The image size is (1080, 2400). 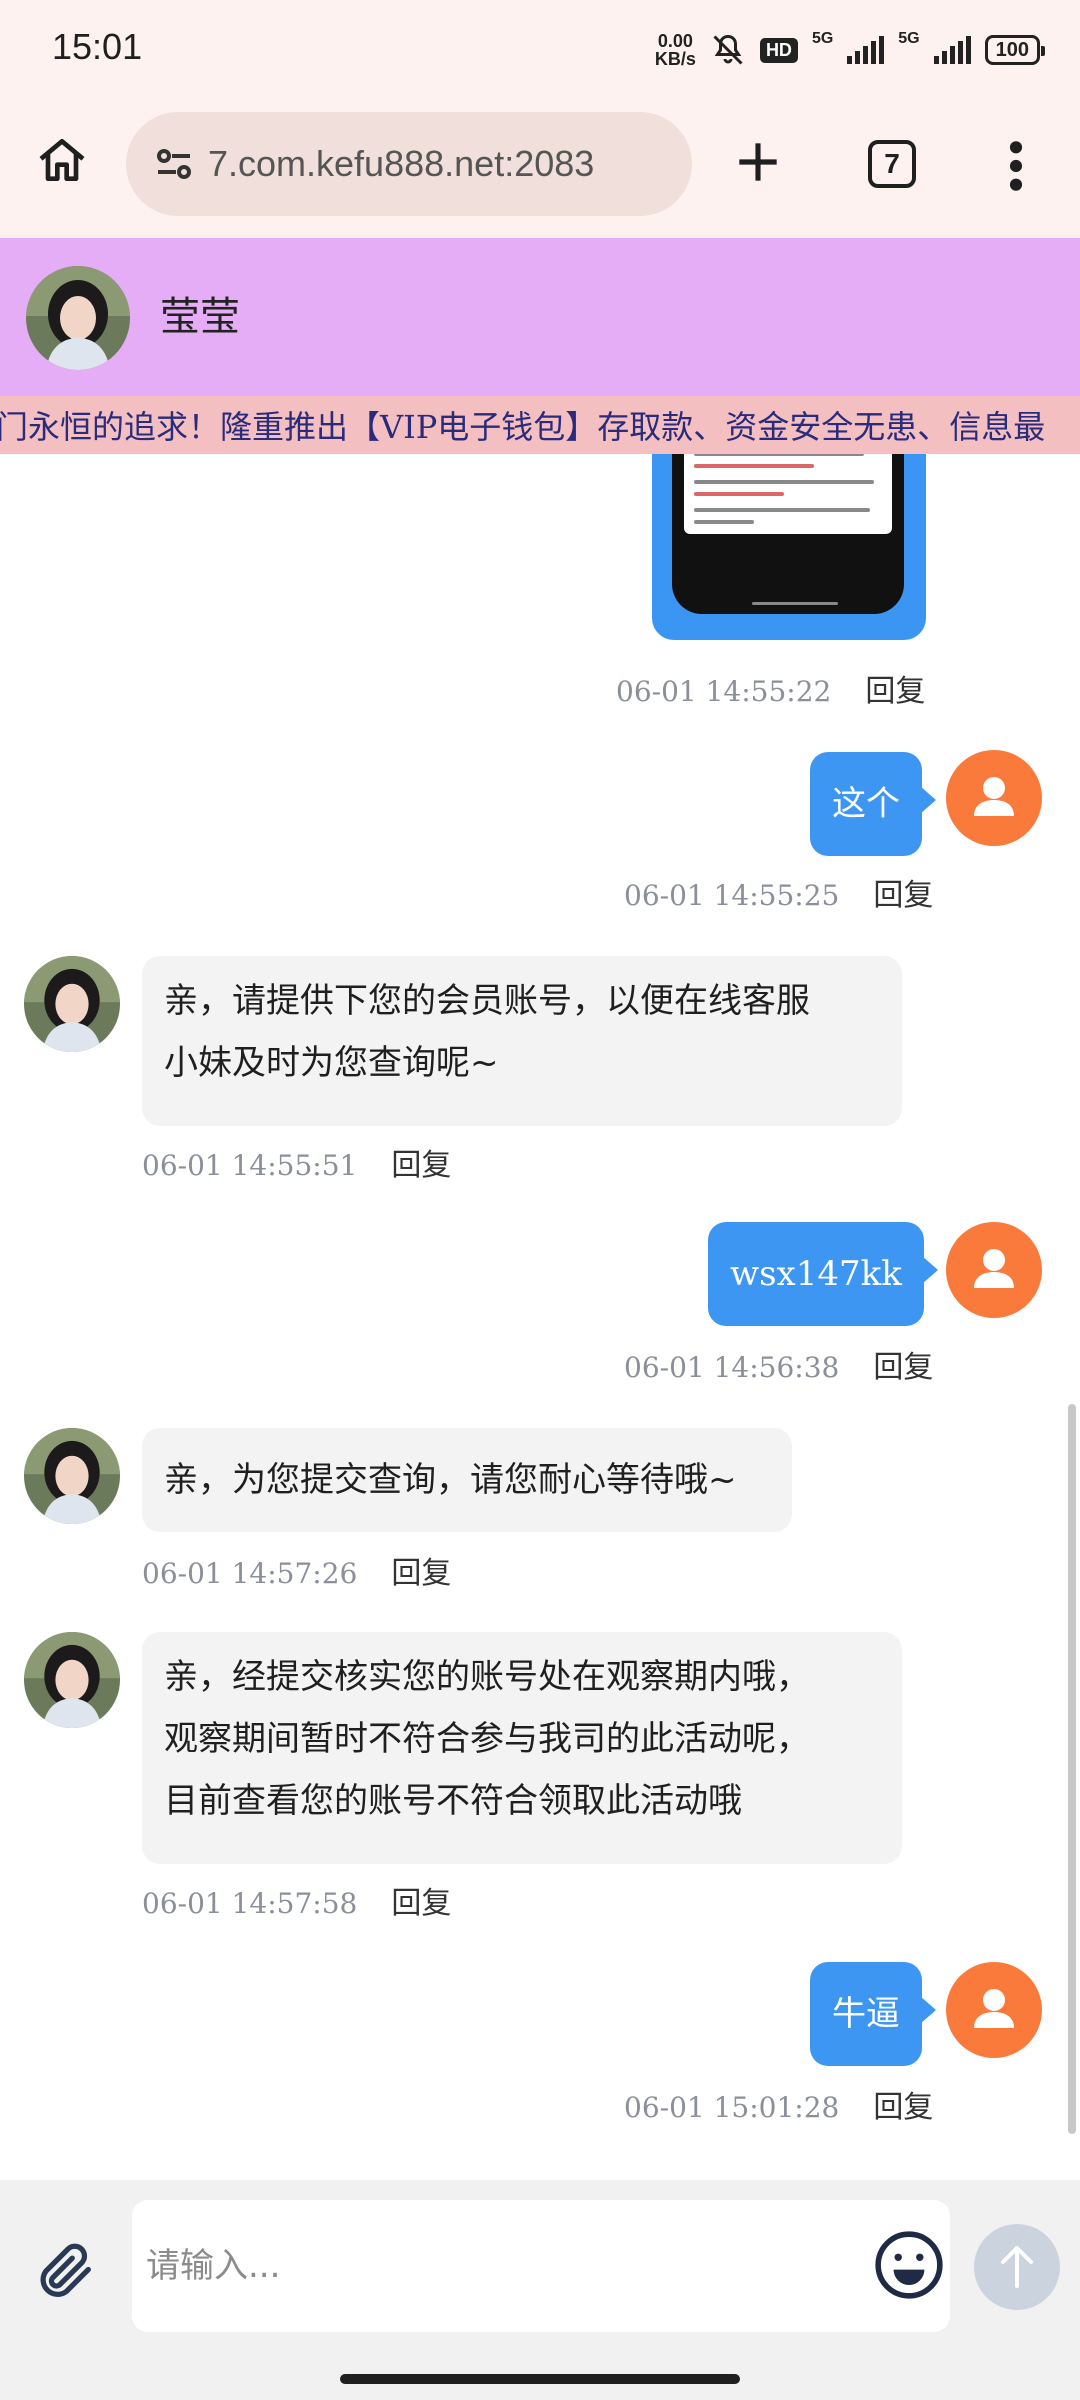 What do you see at coordinates (873, 804) in the screenshot?
I see `outgoing-message-bubble: 这个` at bounding box center [873, 804].